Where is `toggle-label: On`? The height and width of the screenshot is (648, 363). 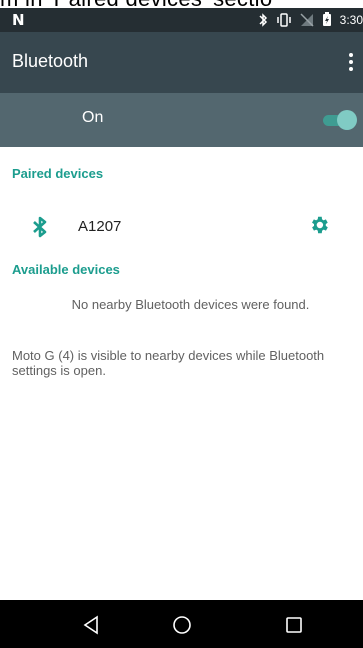 toggle-label: On is located at coordinates (93, 117).